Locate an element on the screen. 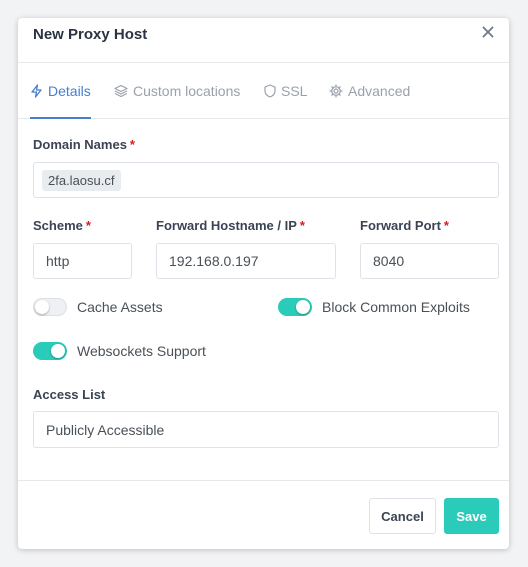 The image size is (528, 567). tab-custom-locations: Custom locations is located at coordinates (177, 90).